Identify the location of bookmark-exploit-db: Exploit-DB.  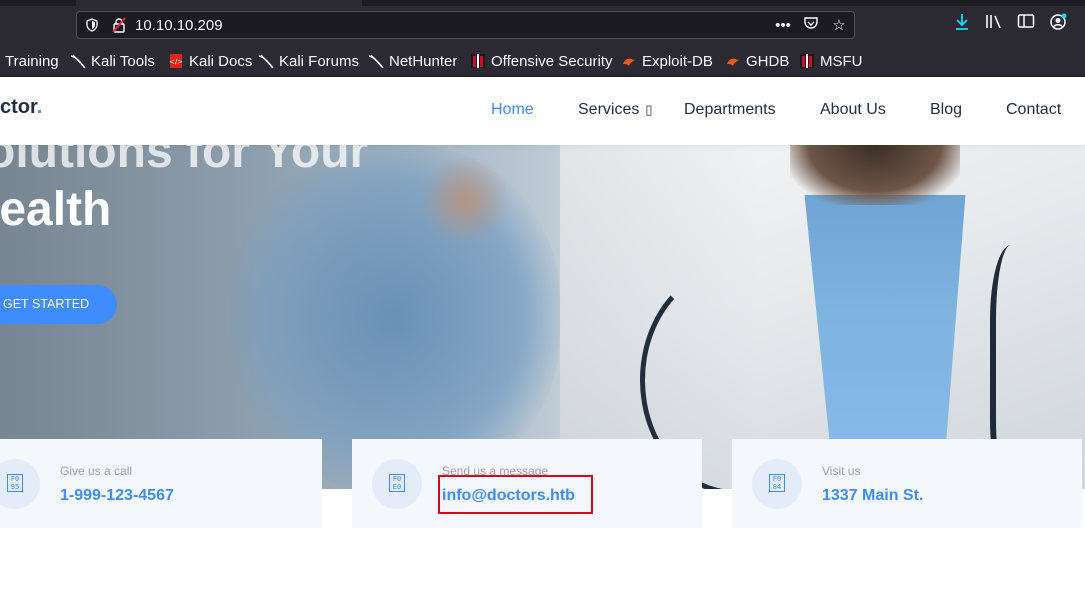
(667, 61).